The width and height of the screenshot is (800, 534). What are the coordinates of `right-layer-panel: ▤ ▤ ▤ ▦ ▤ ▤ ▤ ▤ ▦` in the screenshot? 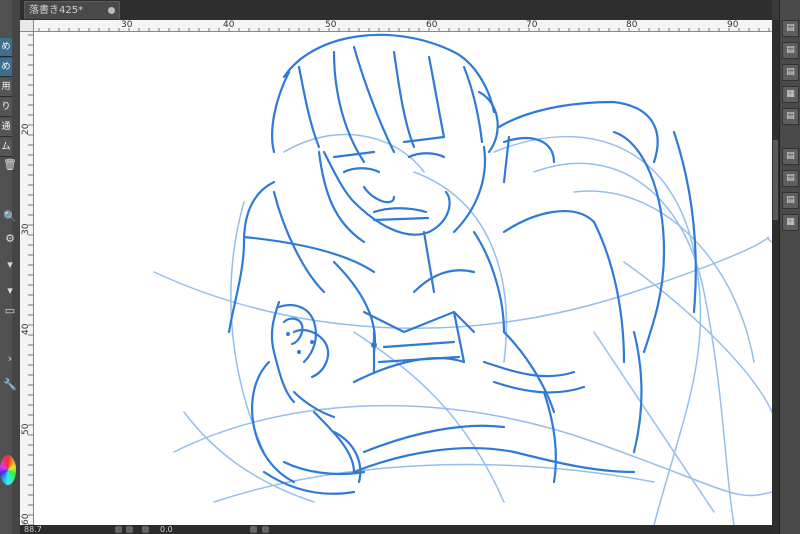 It's located at (789, 267).